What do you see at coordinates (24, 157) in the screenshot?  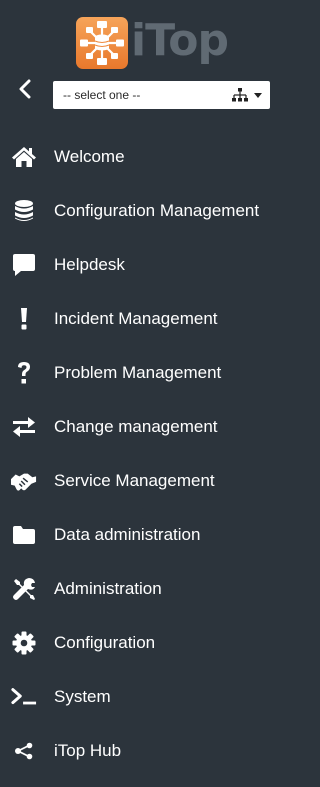 I see `home-icon` at bounding box center [24, 157].